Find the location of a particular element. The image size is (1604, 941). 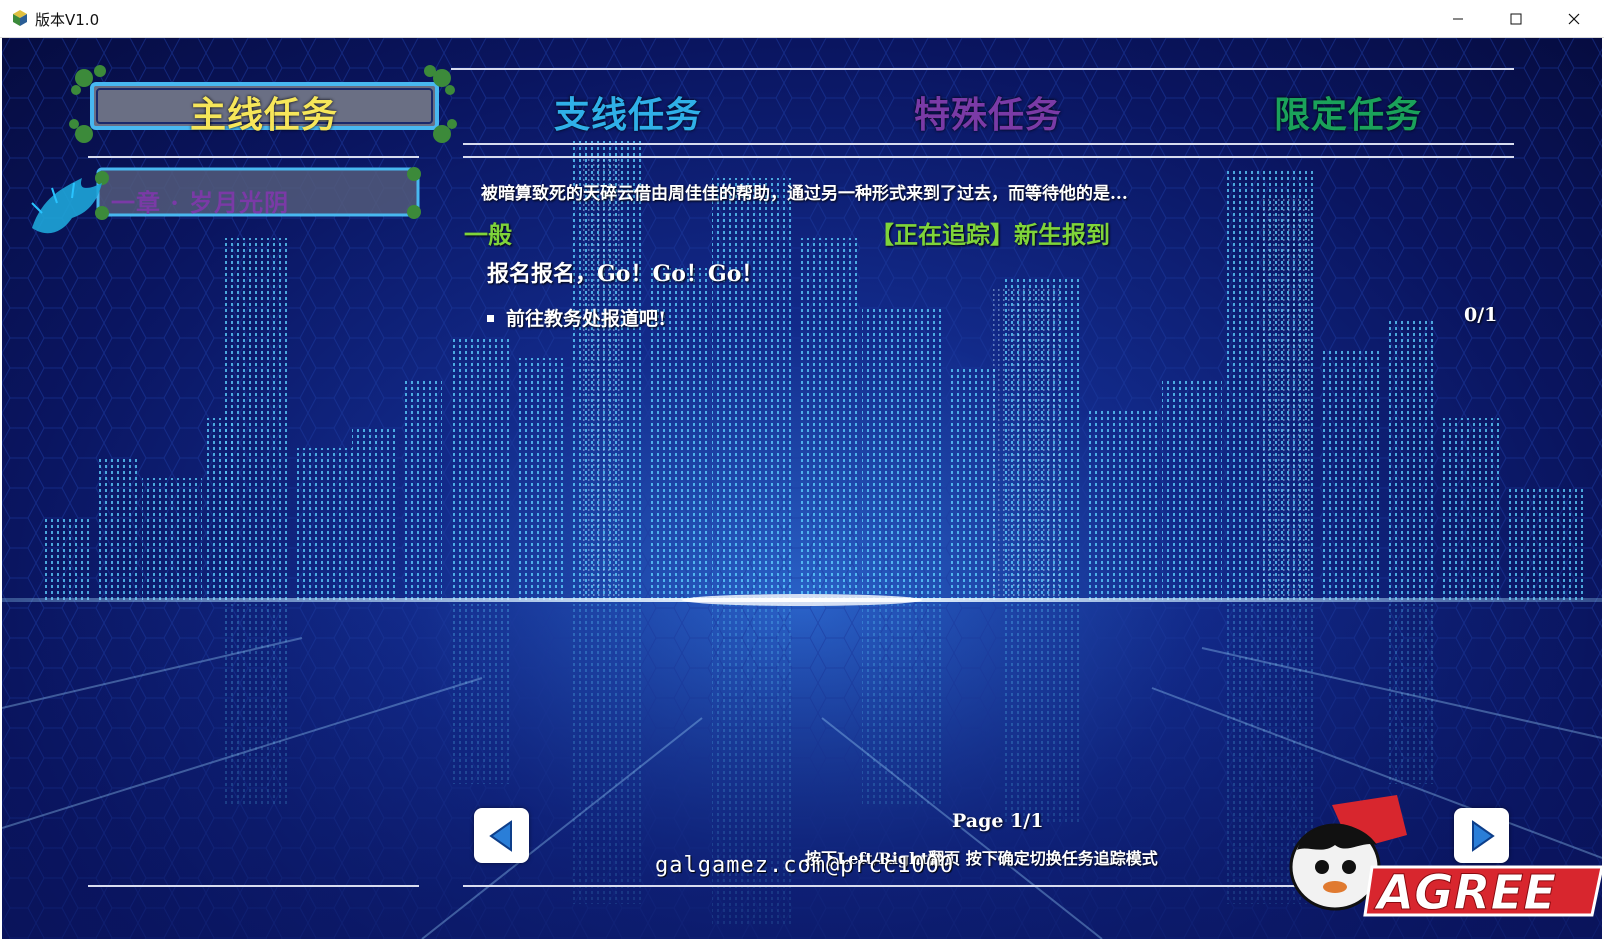

objective-text: 前往教务处报道吧! is located at coordinates (586, 319).